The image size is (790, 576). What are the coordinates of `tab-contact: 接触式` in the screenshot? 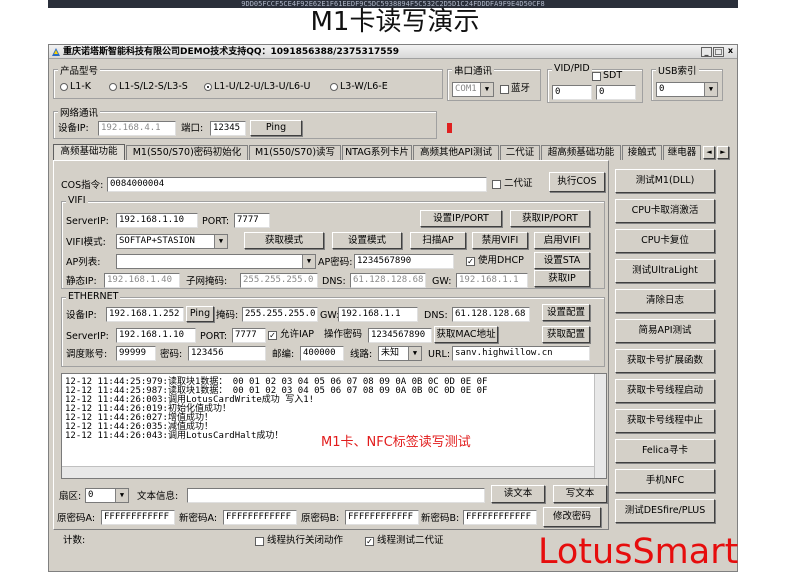 It's located at (642, 152).